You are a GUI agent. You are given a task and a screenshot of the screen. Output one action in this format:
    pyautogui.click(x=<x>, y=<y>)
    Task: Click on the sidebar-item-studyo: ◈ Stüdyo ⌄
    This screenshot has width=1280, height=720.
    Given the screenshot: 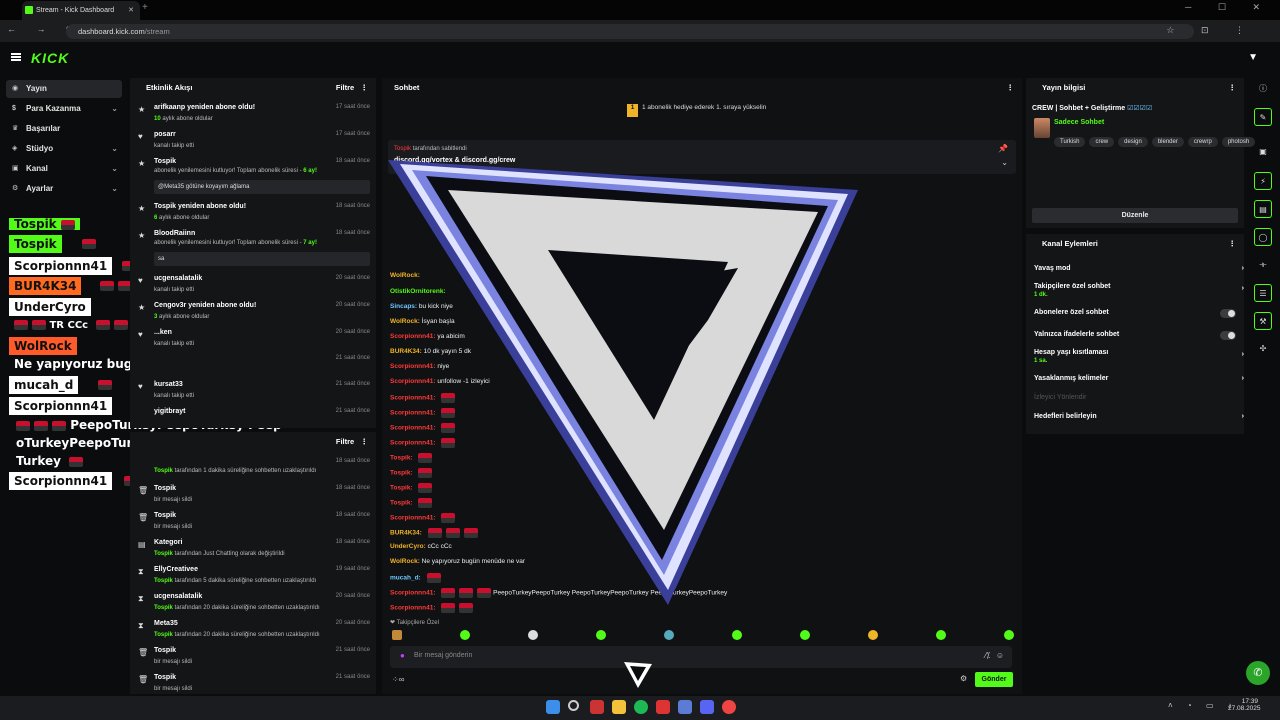 What is the action you would take?
    pyautogui.click(x=64, y=149)
    